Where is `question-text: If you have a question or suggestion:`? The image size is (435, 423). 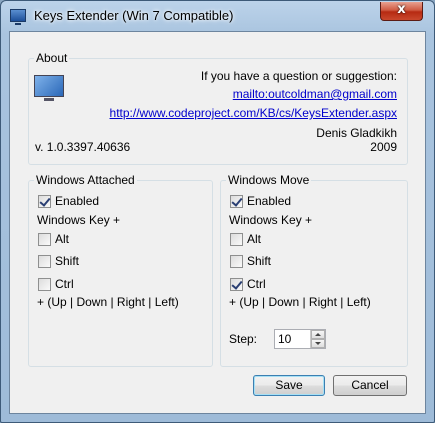
question-text: If you have a question or suggestion: is located at coordinates (298, 76).